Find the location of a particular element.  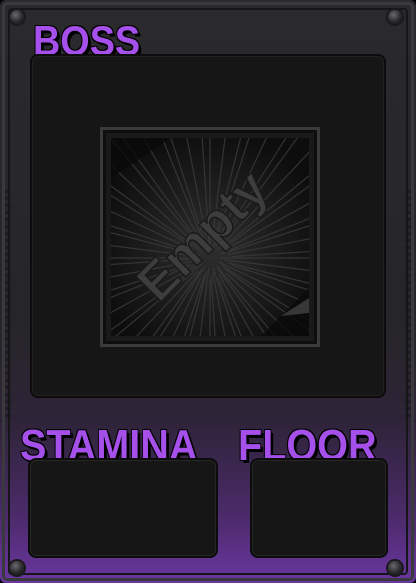

stamina-panel is located at coordinates (123, 508).